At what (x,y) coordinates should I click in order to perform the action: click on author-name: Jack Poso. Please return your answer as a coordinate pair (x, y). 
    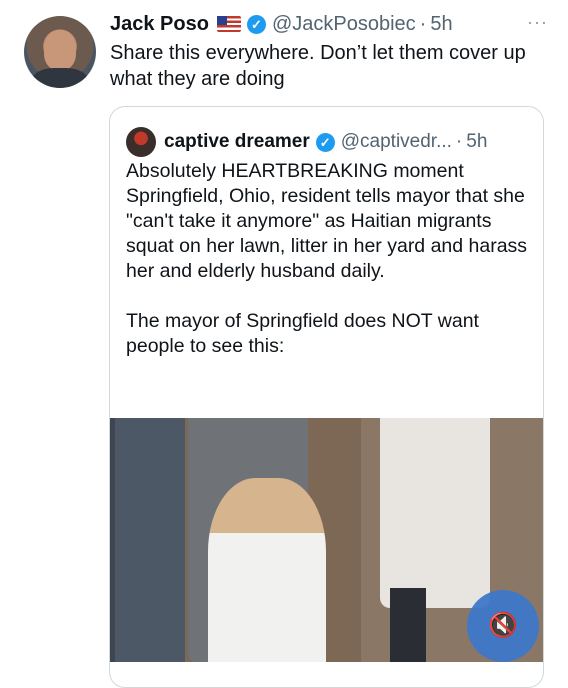
    Looking at the image, I should click on (159, 24).